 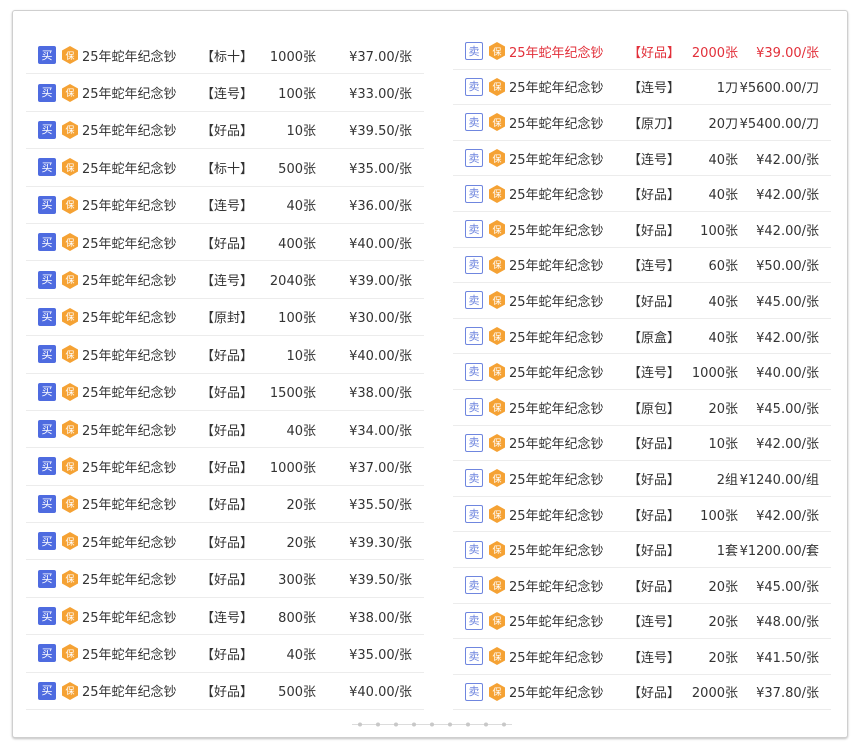 What do you see at coordinates (432, 724) in the screenshot?
I see `horizontal-scroll-indicator` at bounding box center [432, 724].